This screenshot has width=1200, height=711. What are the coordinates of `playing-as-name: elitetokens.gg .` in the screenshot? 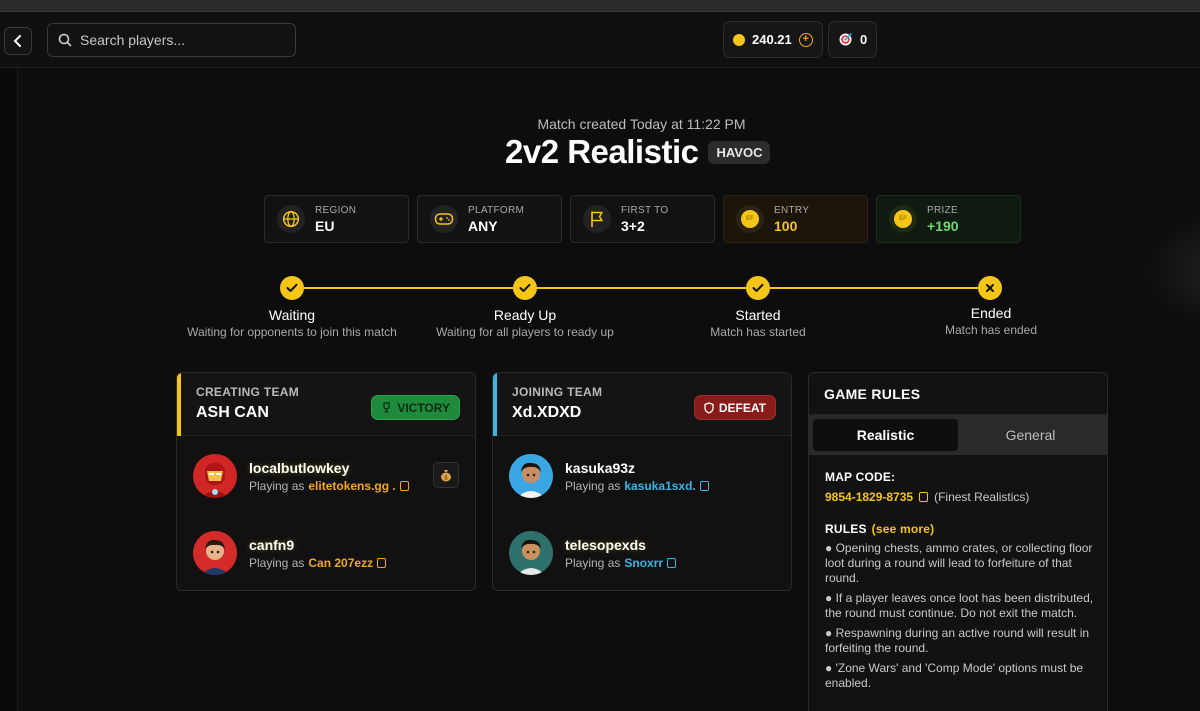 It's located at (352, 485).